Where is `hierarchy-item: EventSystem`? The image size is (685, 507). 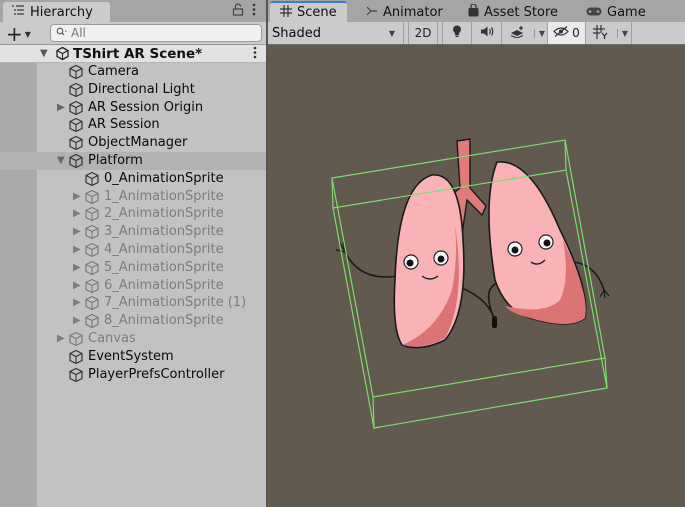
hierarchy-item: EventSystem is located at coordinates (133, 357).